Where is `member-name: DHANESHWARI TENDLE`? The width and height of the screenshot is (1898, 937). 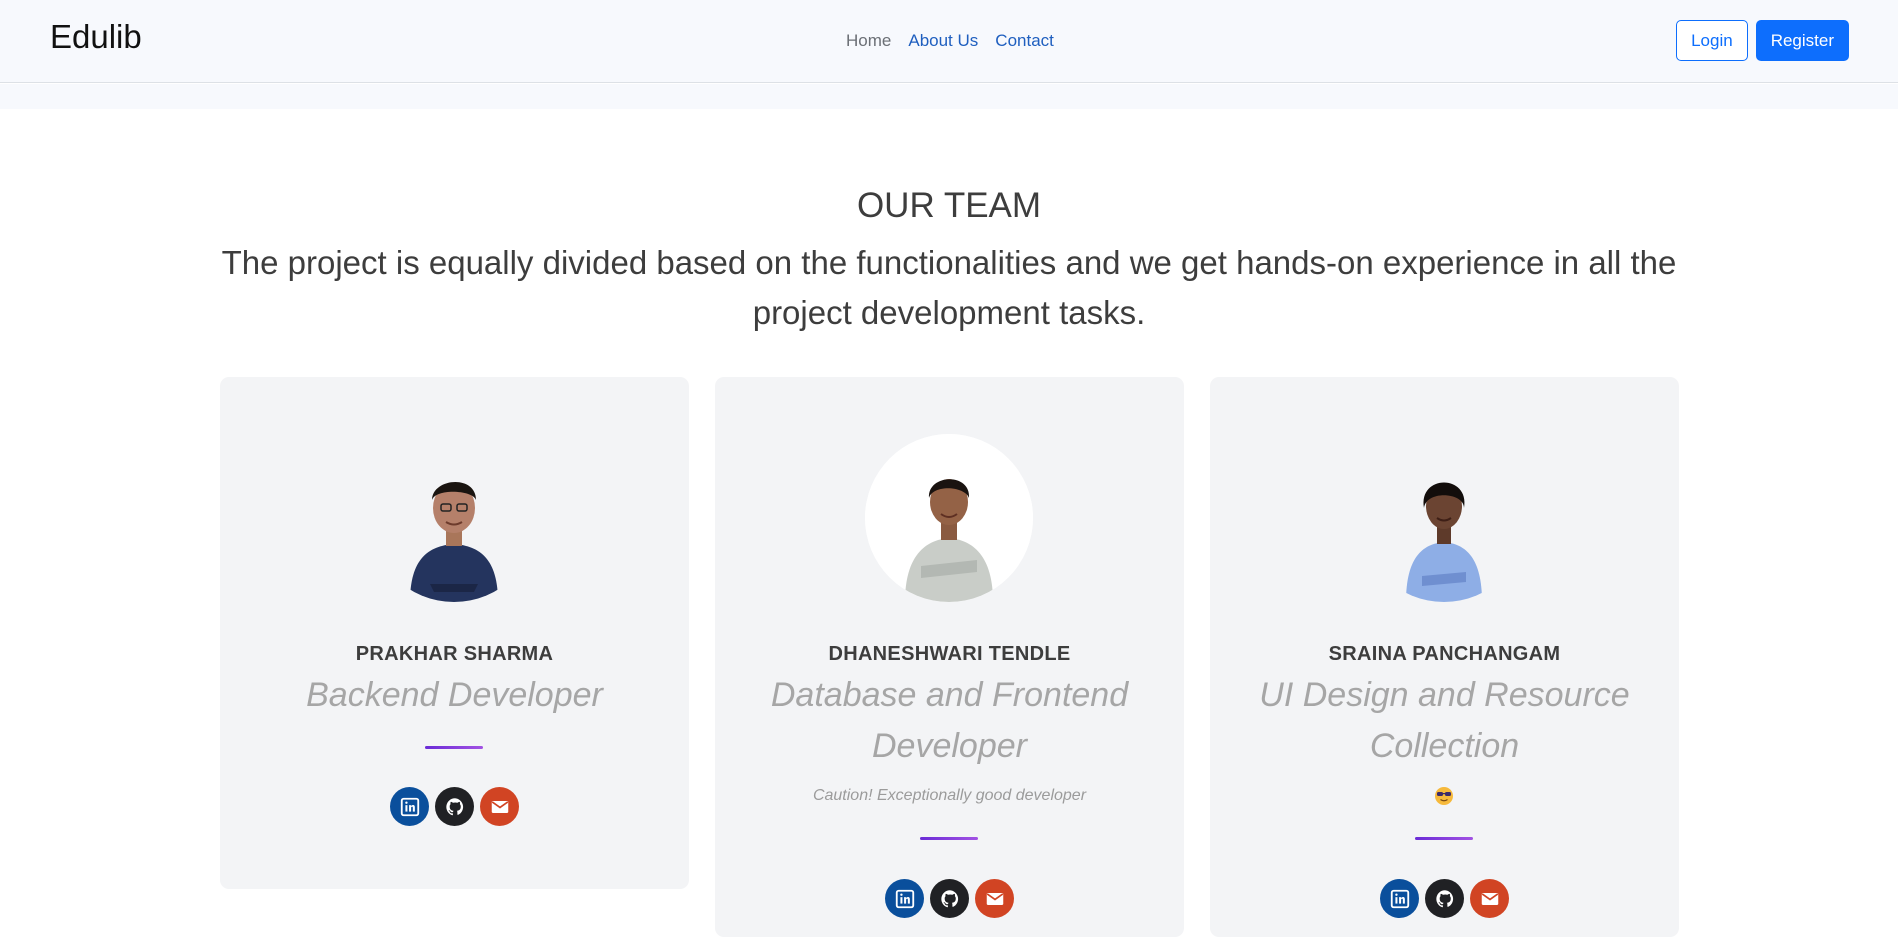 member-name: DHANESHWARI TENDLE is located at coordinates (949, 654).